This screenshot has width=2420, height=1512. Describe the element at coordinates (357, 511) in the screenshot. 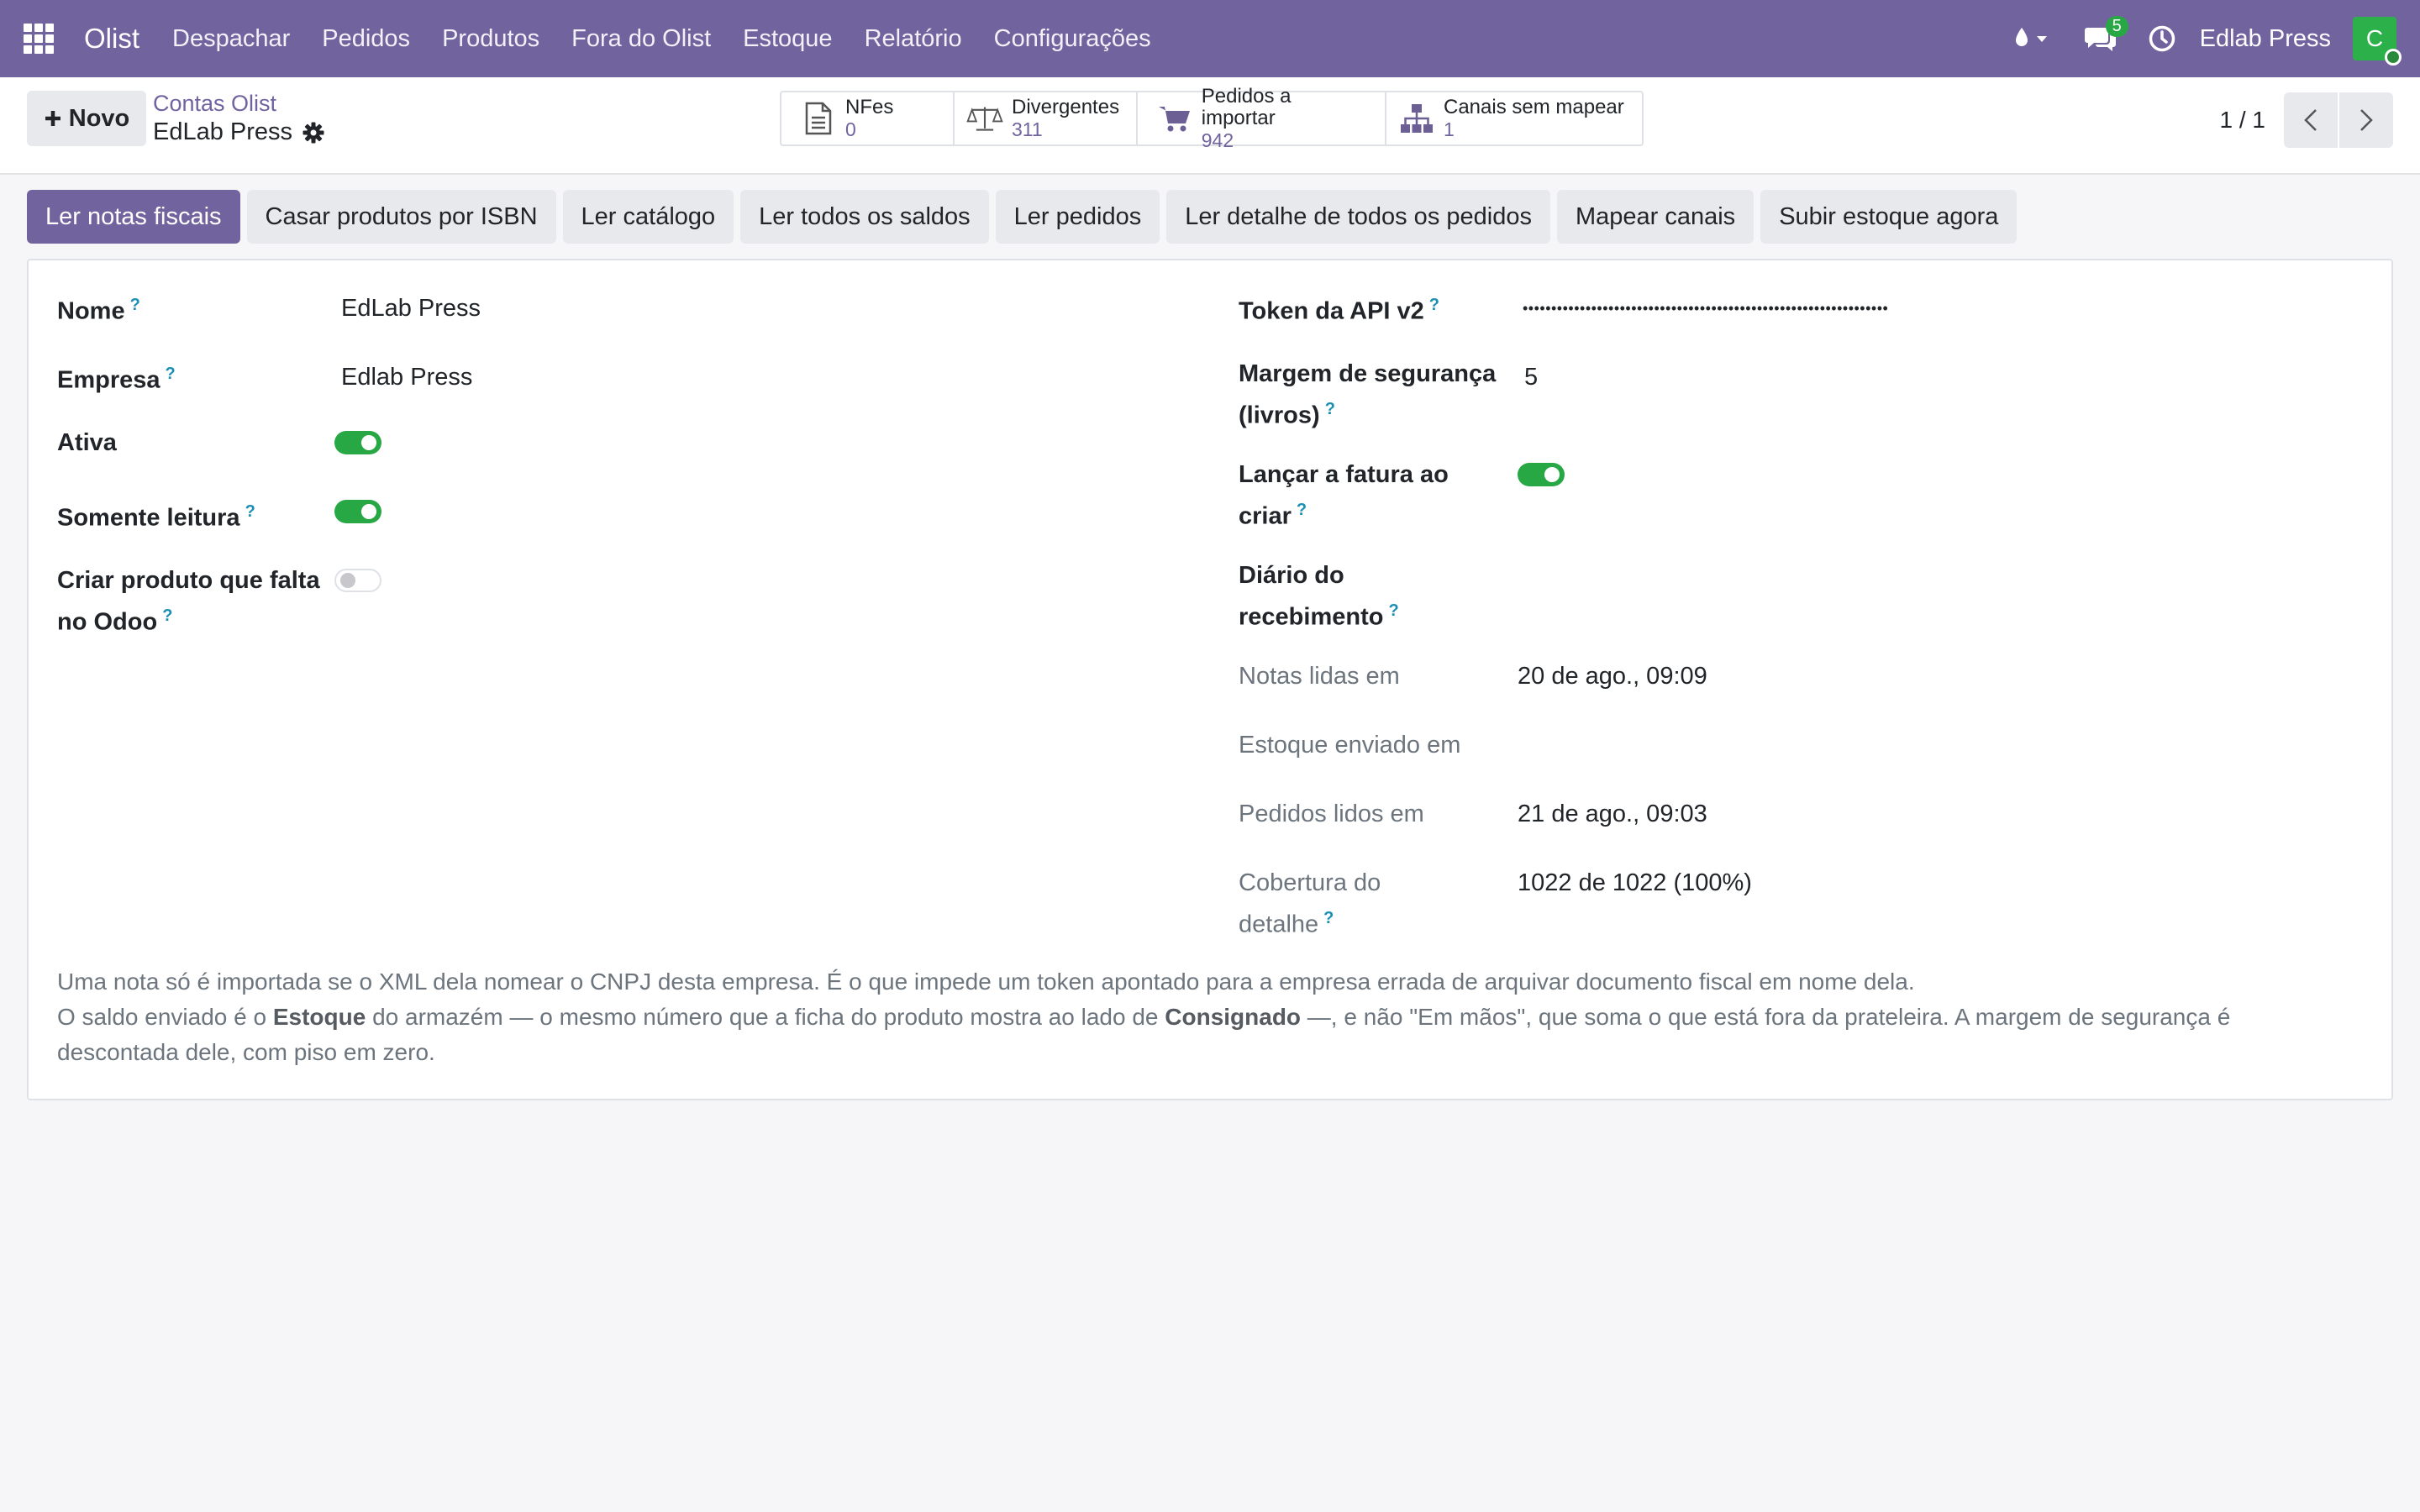

I see `somente-leitura-toggle` at that location.